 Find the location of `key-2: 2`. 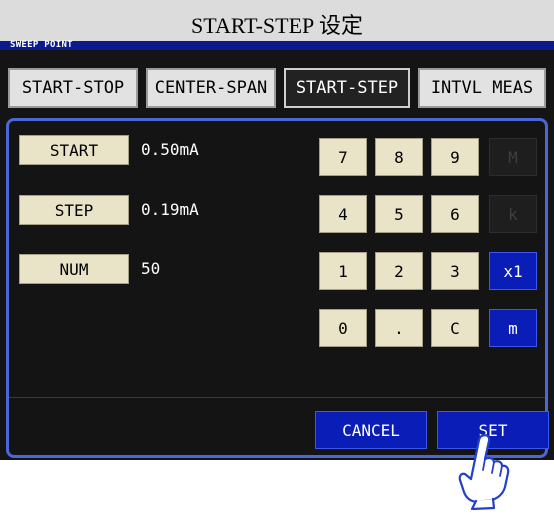

key-2: 2 is located at coordinates (399, 271).